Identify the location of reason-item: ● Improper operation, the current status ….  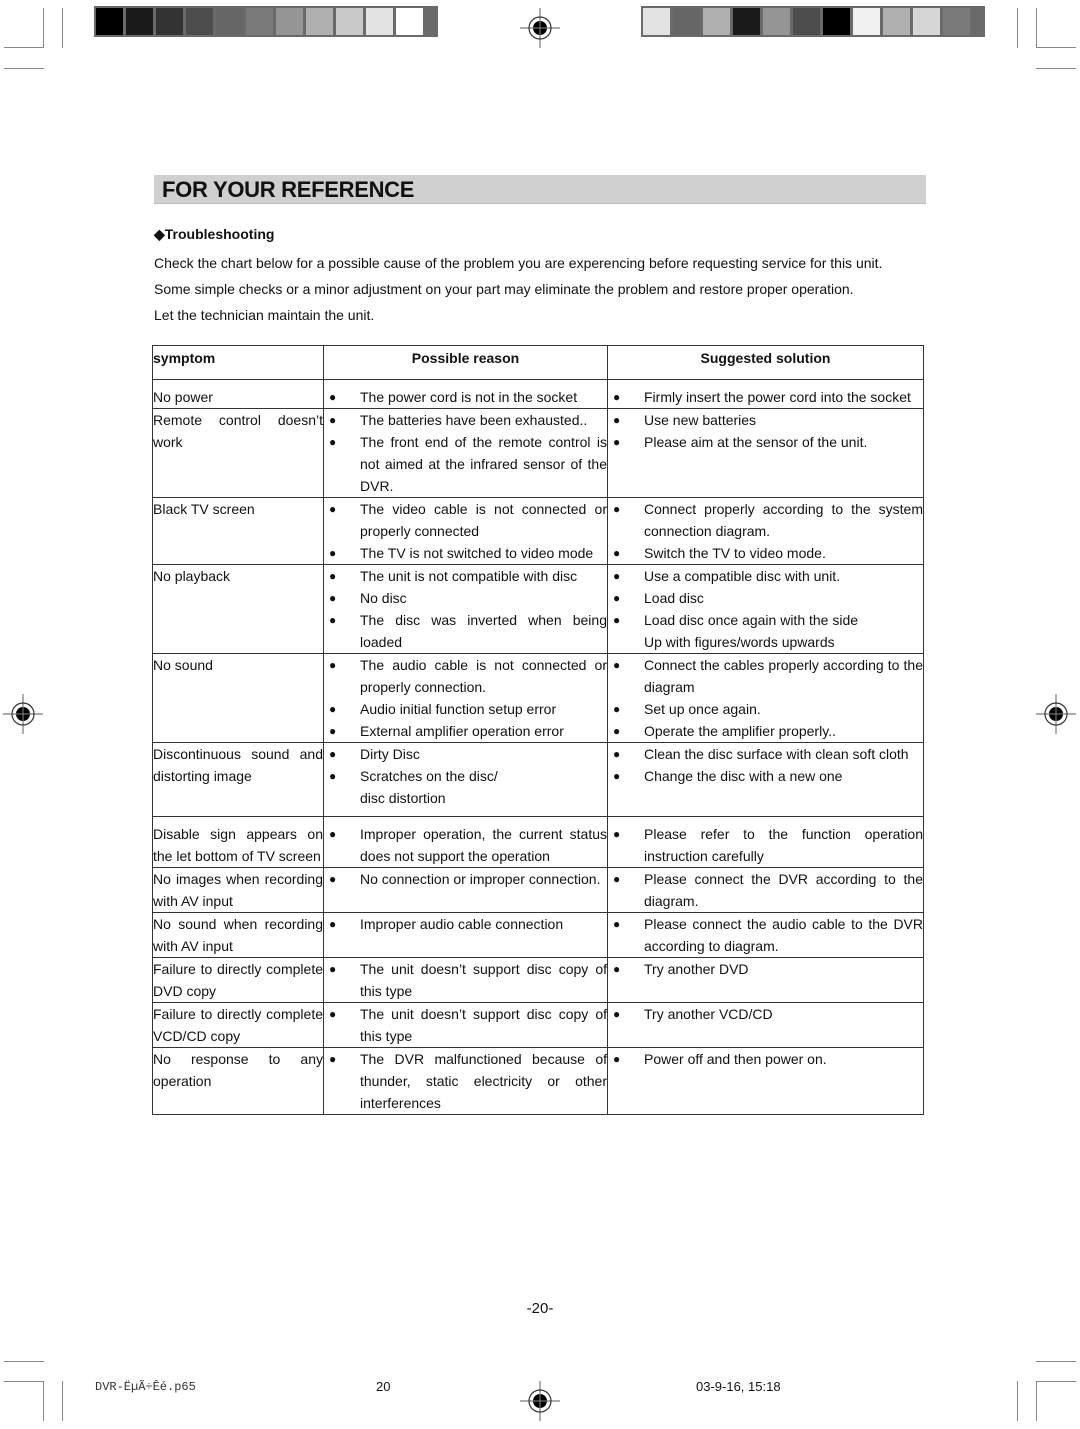
(465, 845).